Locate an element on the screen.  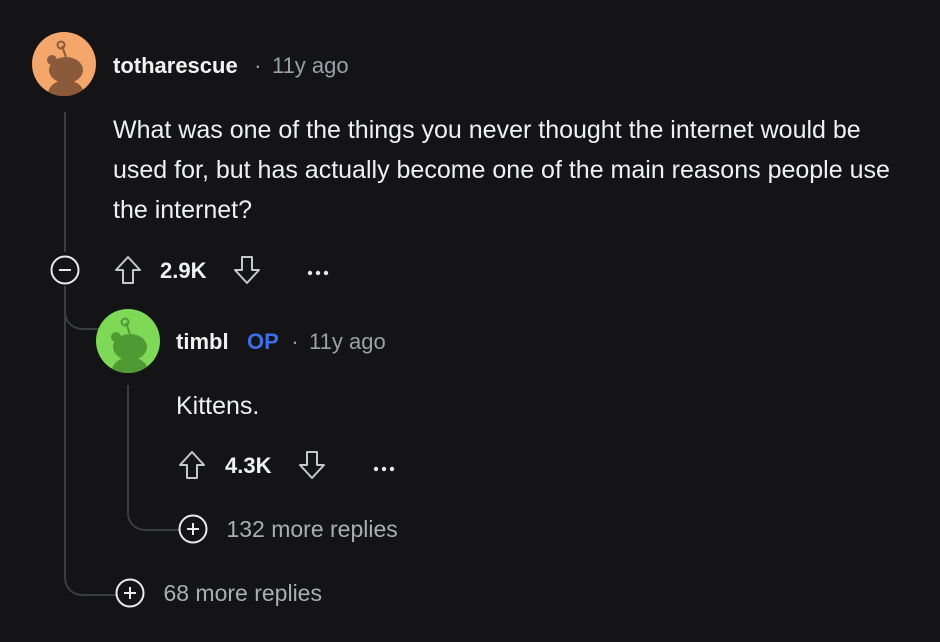
more-replies-button-top: 68 more replies is located at coordinates (218, 593).